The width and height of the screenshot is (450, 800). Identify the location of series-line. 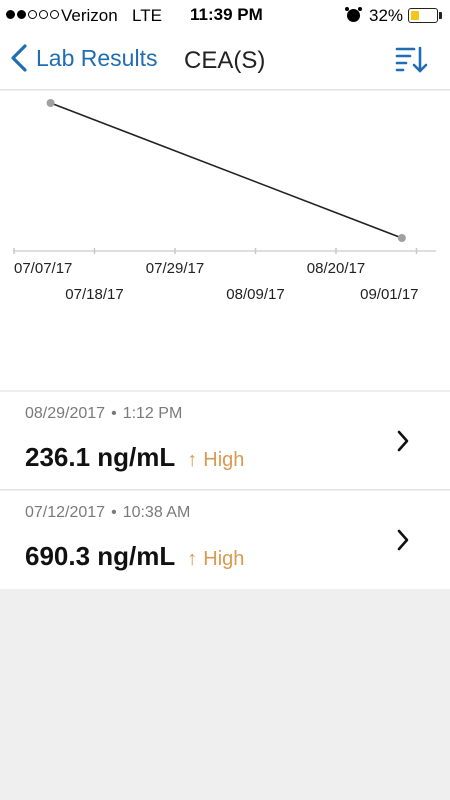
(226, 170).